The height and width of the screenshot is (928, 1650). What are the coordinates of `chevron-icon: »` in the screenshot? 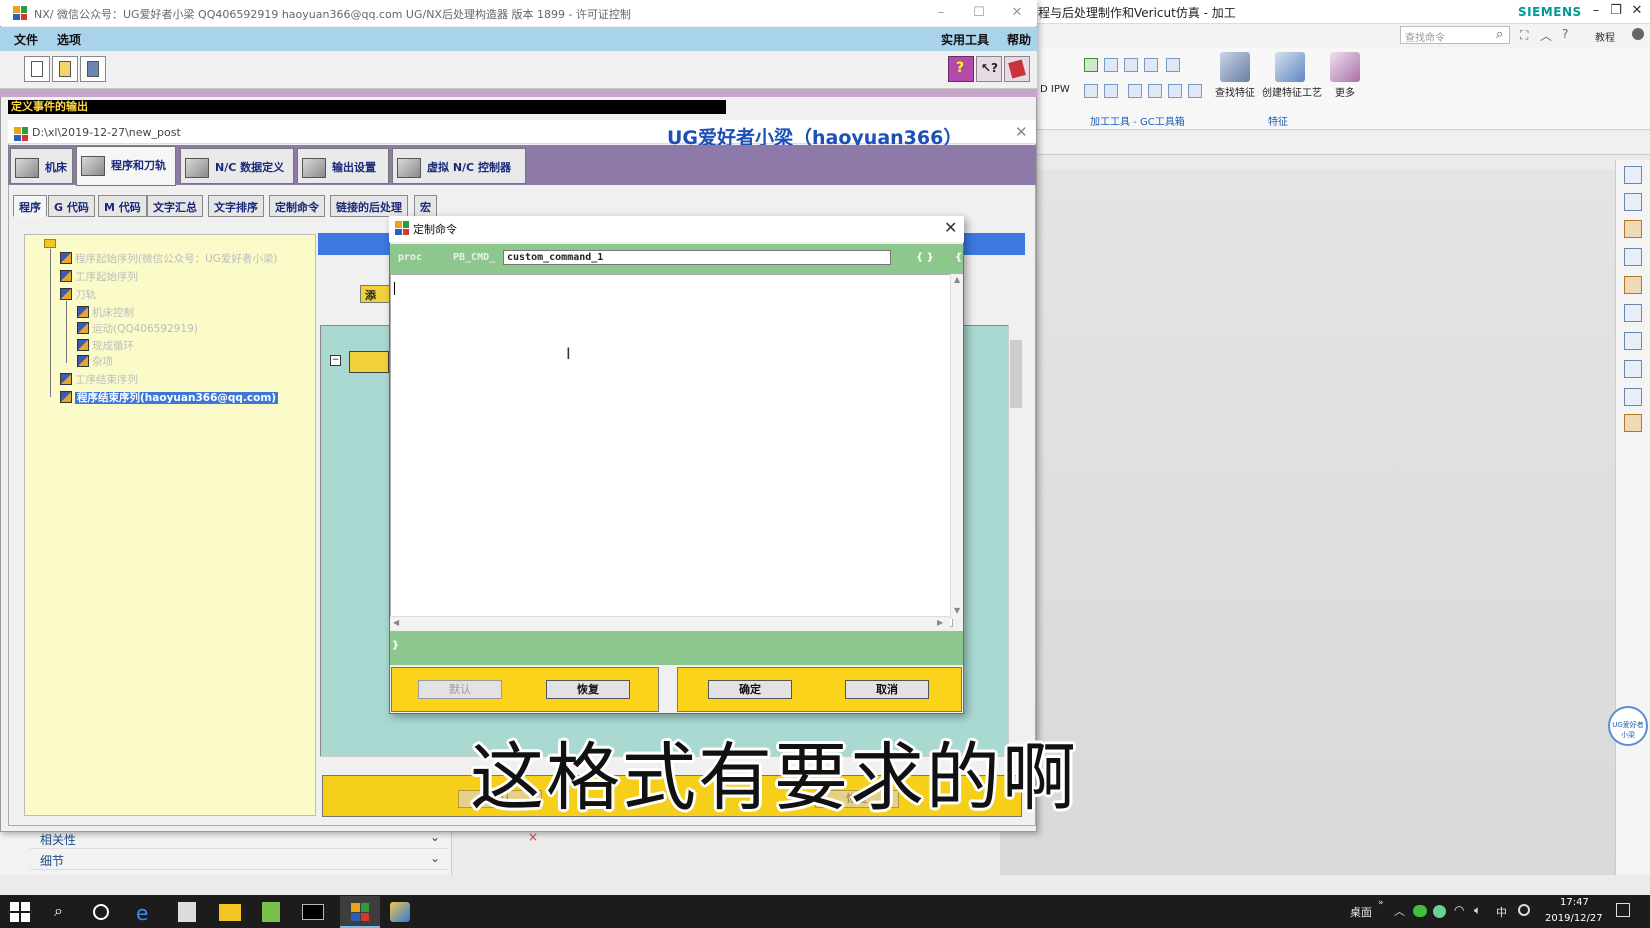 It's located at (1381, 903).